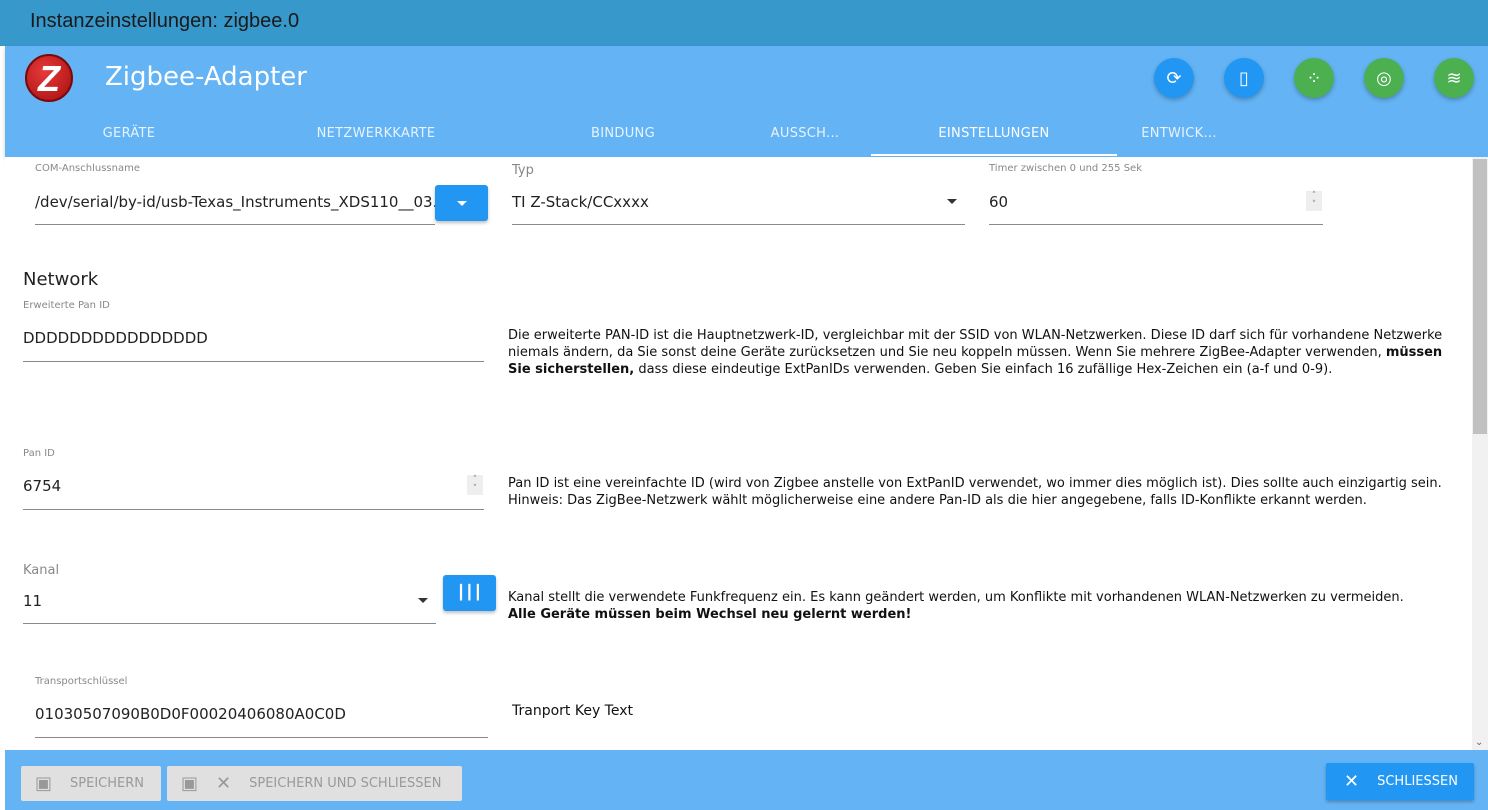  Describe the element at coordinates (1454, 78) in the screenshot. I see `wifi-signal-icon: ≋` at that location.